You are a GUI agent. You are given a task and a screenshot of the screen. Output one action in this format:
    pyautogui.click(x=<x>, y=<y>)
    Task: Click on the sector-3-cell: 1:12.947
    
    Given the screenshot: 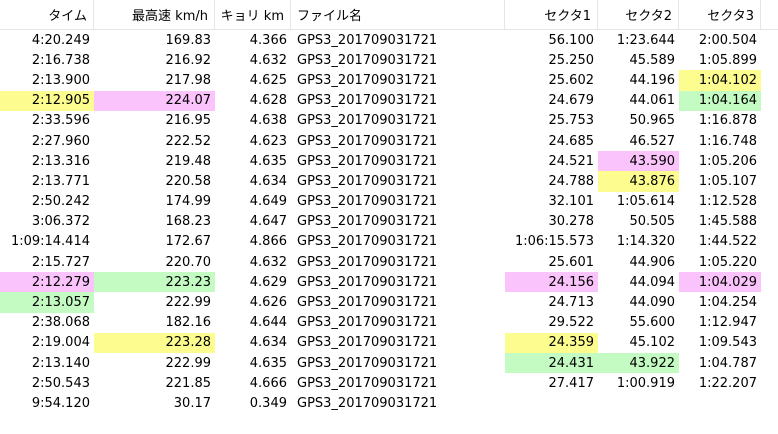 What is the action you would take?
    pyautogui.click(x=720, y=323)
    